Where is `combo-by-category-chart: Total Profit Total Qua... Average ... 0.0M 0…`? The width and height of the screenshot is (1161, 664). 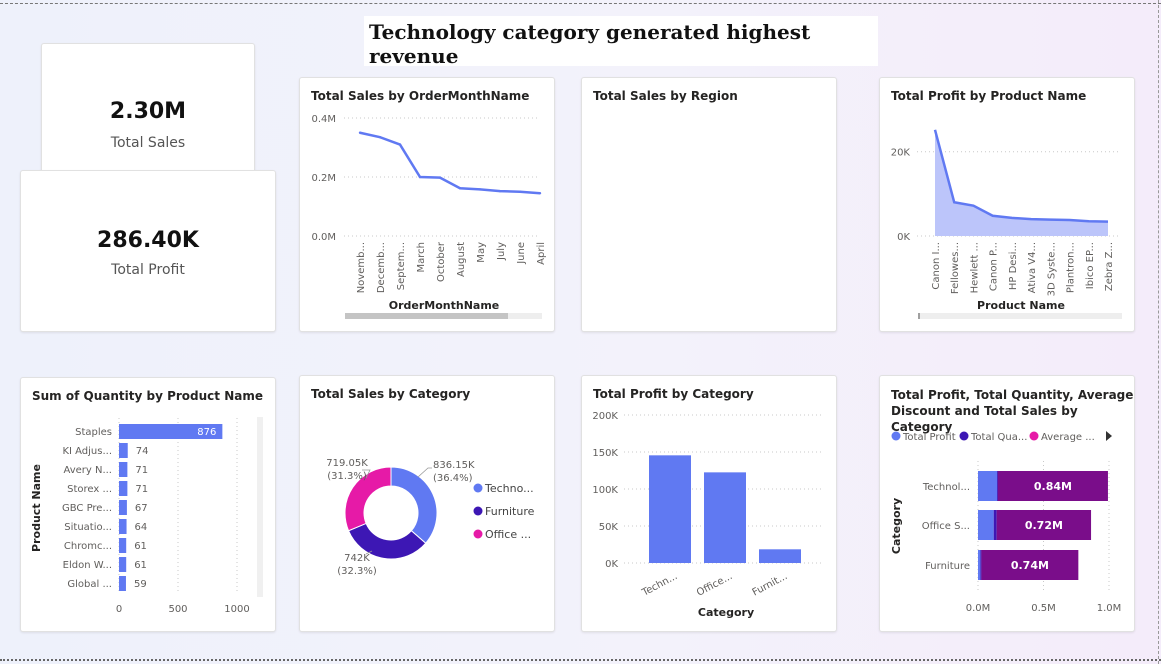
combo-by-category-chart: Total Profit Total Qua... Average ... 0.0M 0… is located at coordinates (1006, 522).